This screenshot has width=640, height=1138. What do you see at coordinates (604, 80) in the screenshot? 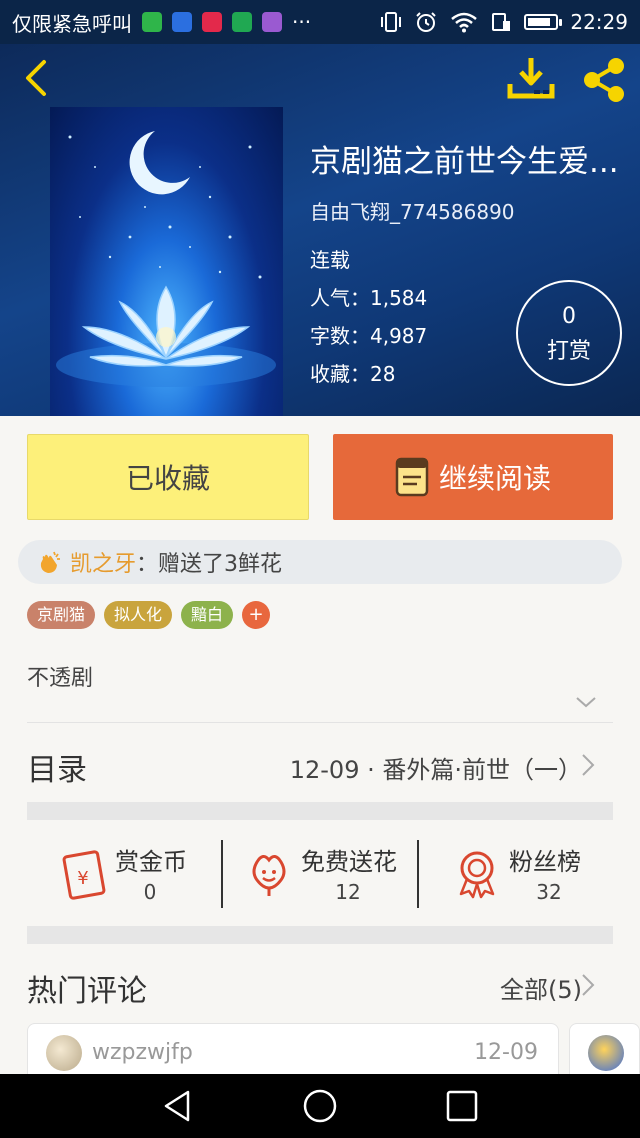
I see `share-icon` at bounding box center [604, 80].